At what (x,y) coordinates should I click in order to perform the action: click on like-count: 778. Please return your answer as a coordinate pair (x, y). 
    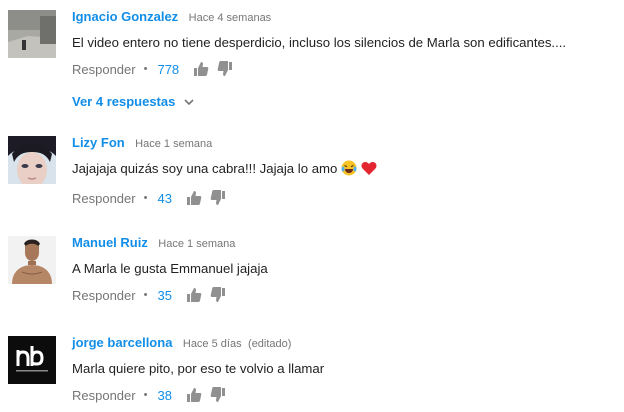
    Looking at the image, I should click on (168, 69).